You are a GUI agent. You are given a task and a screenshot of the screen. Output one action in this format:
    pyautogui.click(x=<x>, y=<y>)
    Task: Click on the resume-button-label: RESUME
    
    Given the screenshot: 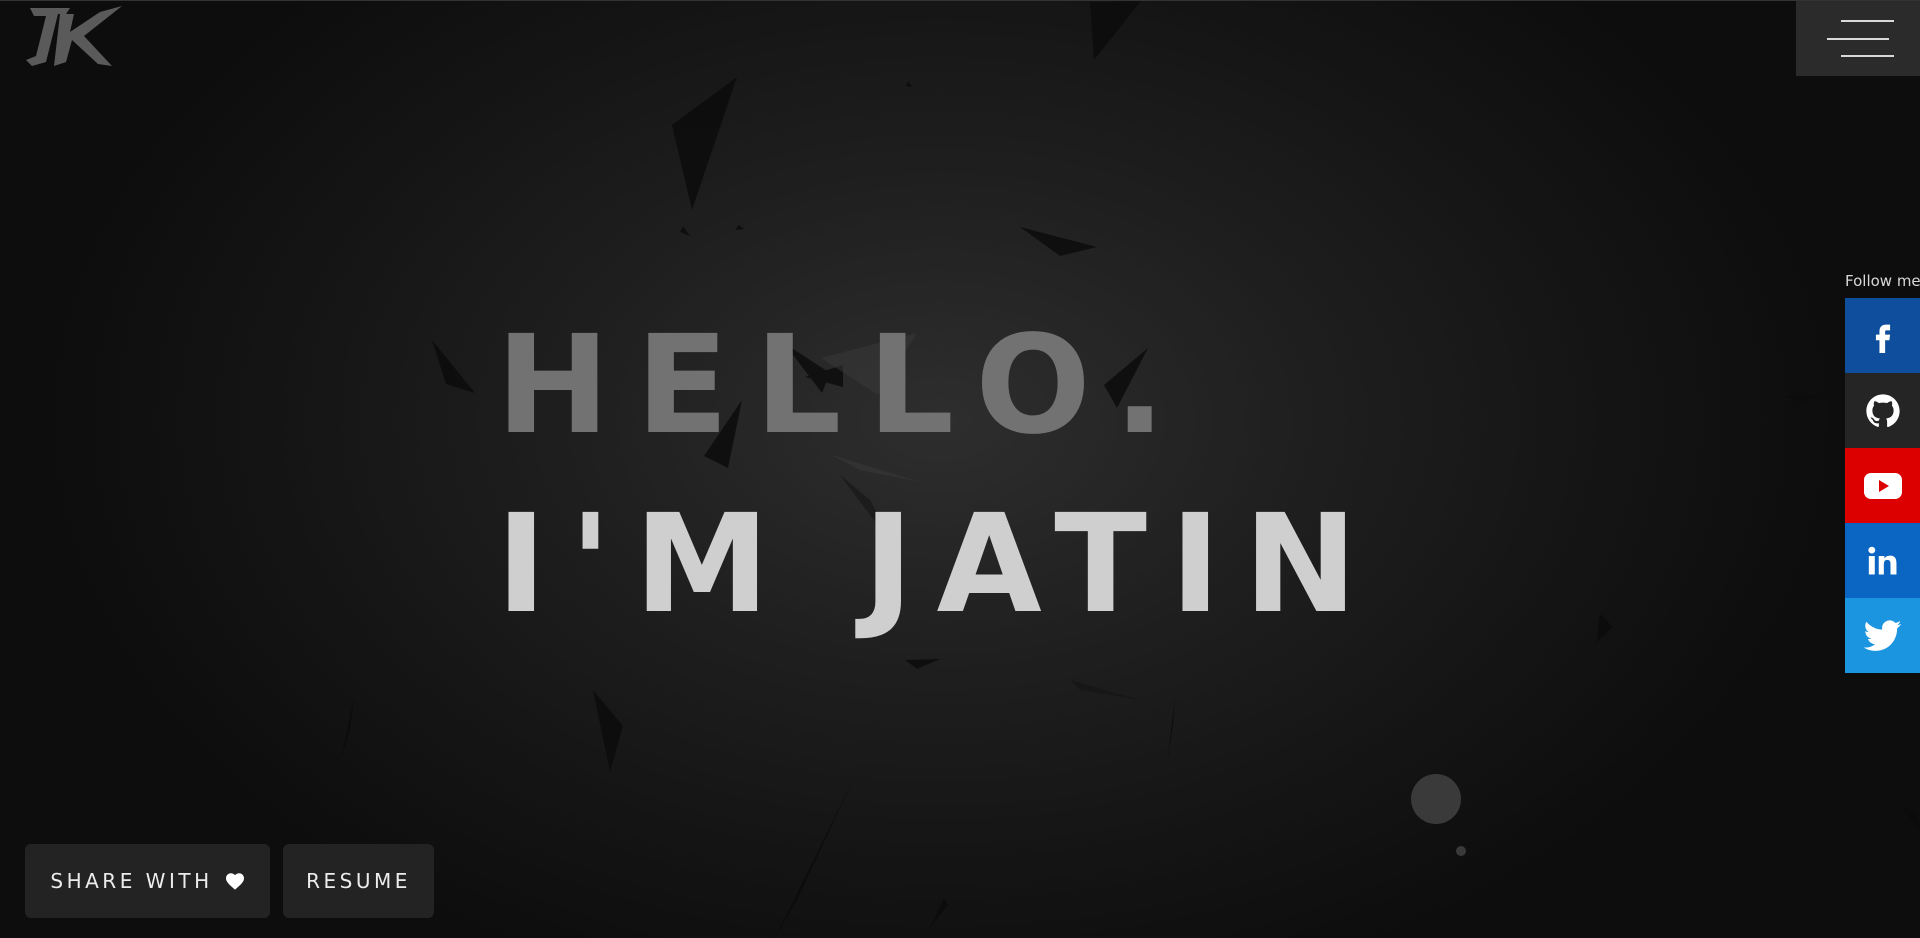 What is the action you would take?
    pyautogui.click(x=358, y=881)
    